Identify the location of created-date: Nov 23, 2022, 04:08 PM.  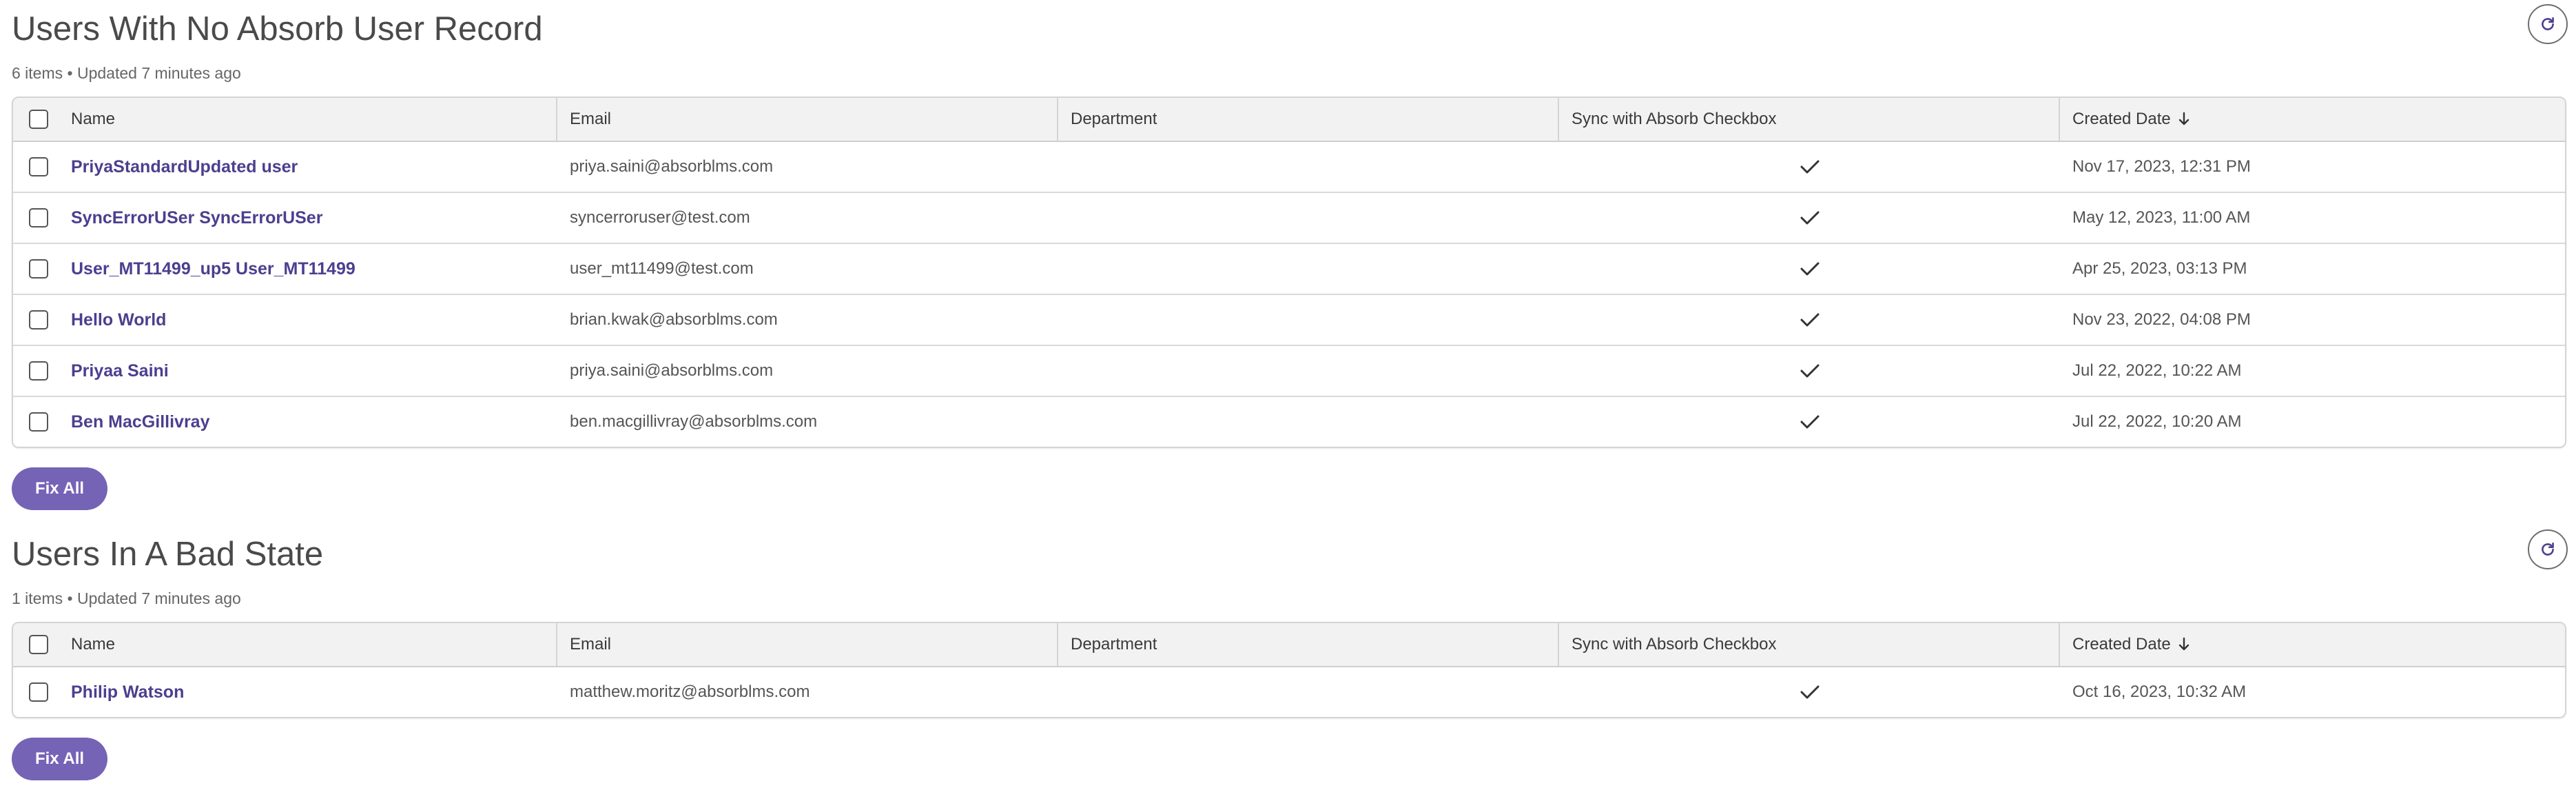
(2161, 319).